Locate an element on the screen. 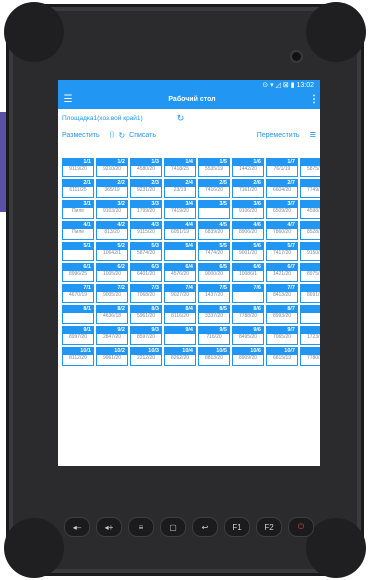 The width and height of the screenshot is (372, 580). grid-cell: 8/3 5961/20 is located at coordinates (146, 314).